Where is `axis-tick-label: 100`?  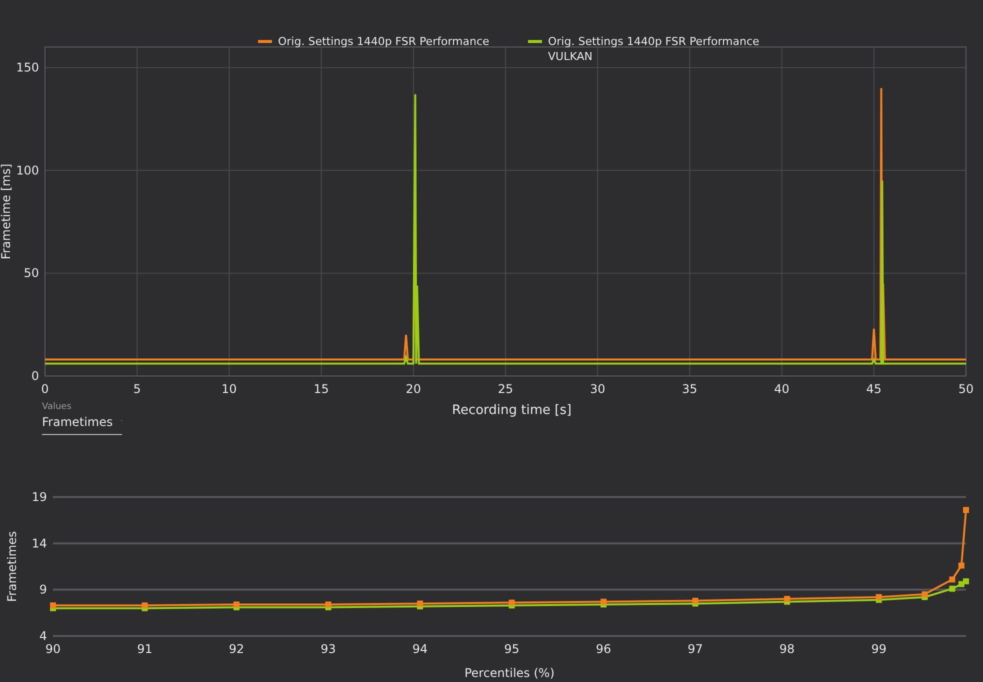 axis-tick-label: 100 is located at coordinates (27, 170).